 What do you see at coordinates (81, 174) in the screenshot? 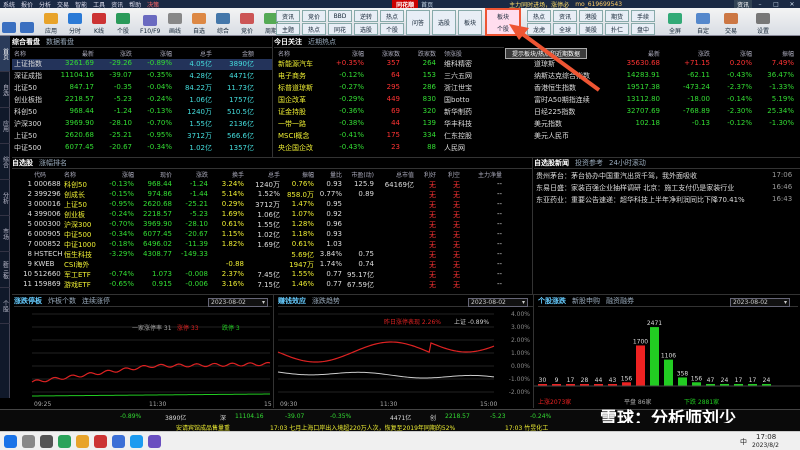
I see `stock-col-name: 名称` at bounding box center [81, 174].